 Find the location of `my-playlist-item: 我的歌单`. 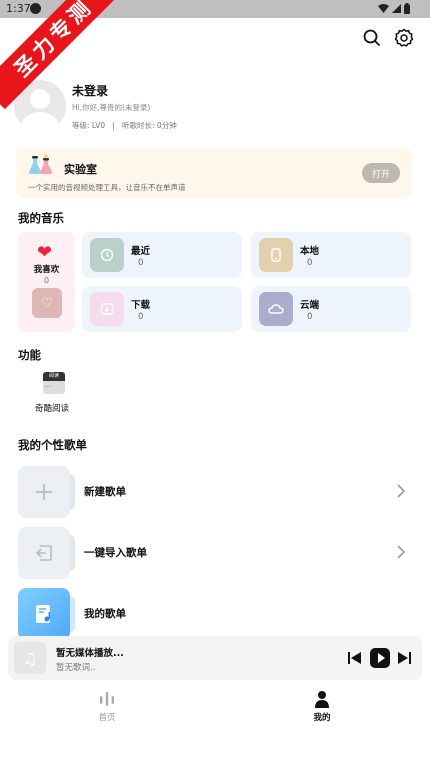

my-playlist-item: 我的歌单 is located at coordinates (215, 615).